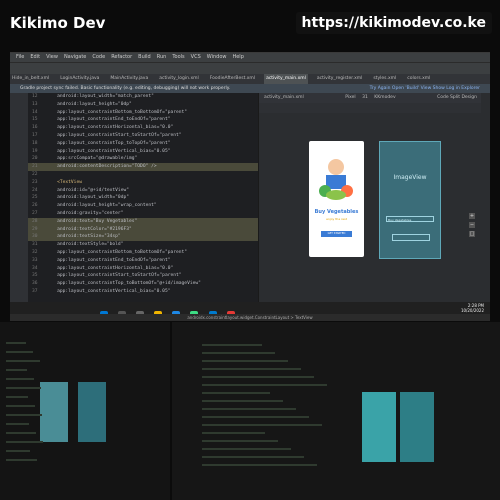 This screenshot has width=500, height=500. What do you see at coordinates (179, 79) in the screenshot?
I see `editor-tab: activity_login.xml` at bounding box center [179, 79].